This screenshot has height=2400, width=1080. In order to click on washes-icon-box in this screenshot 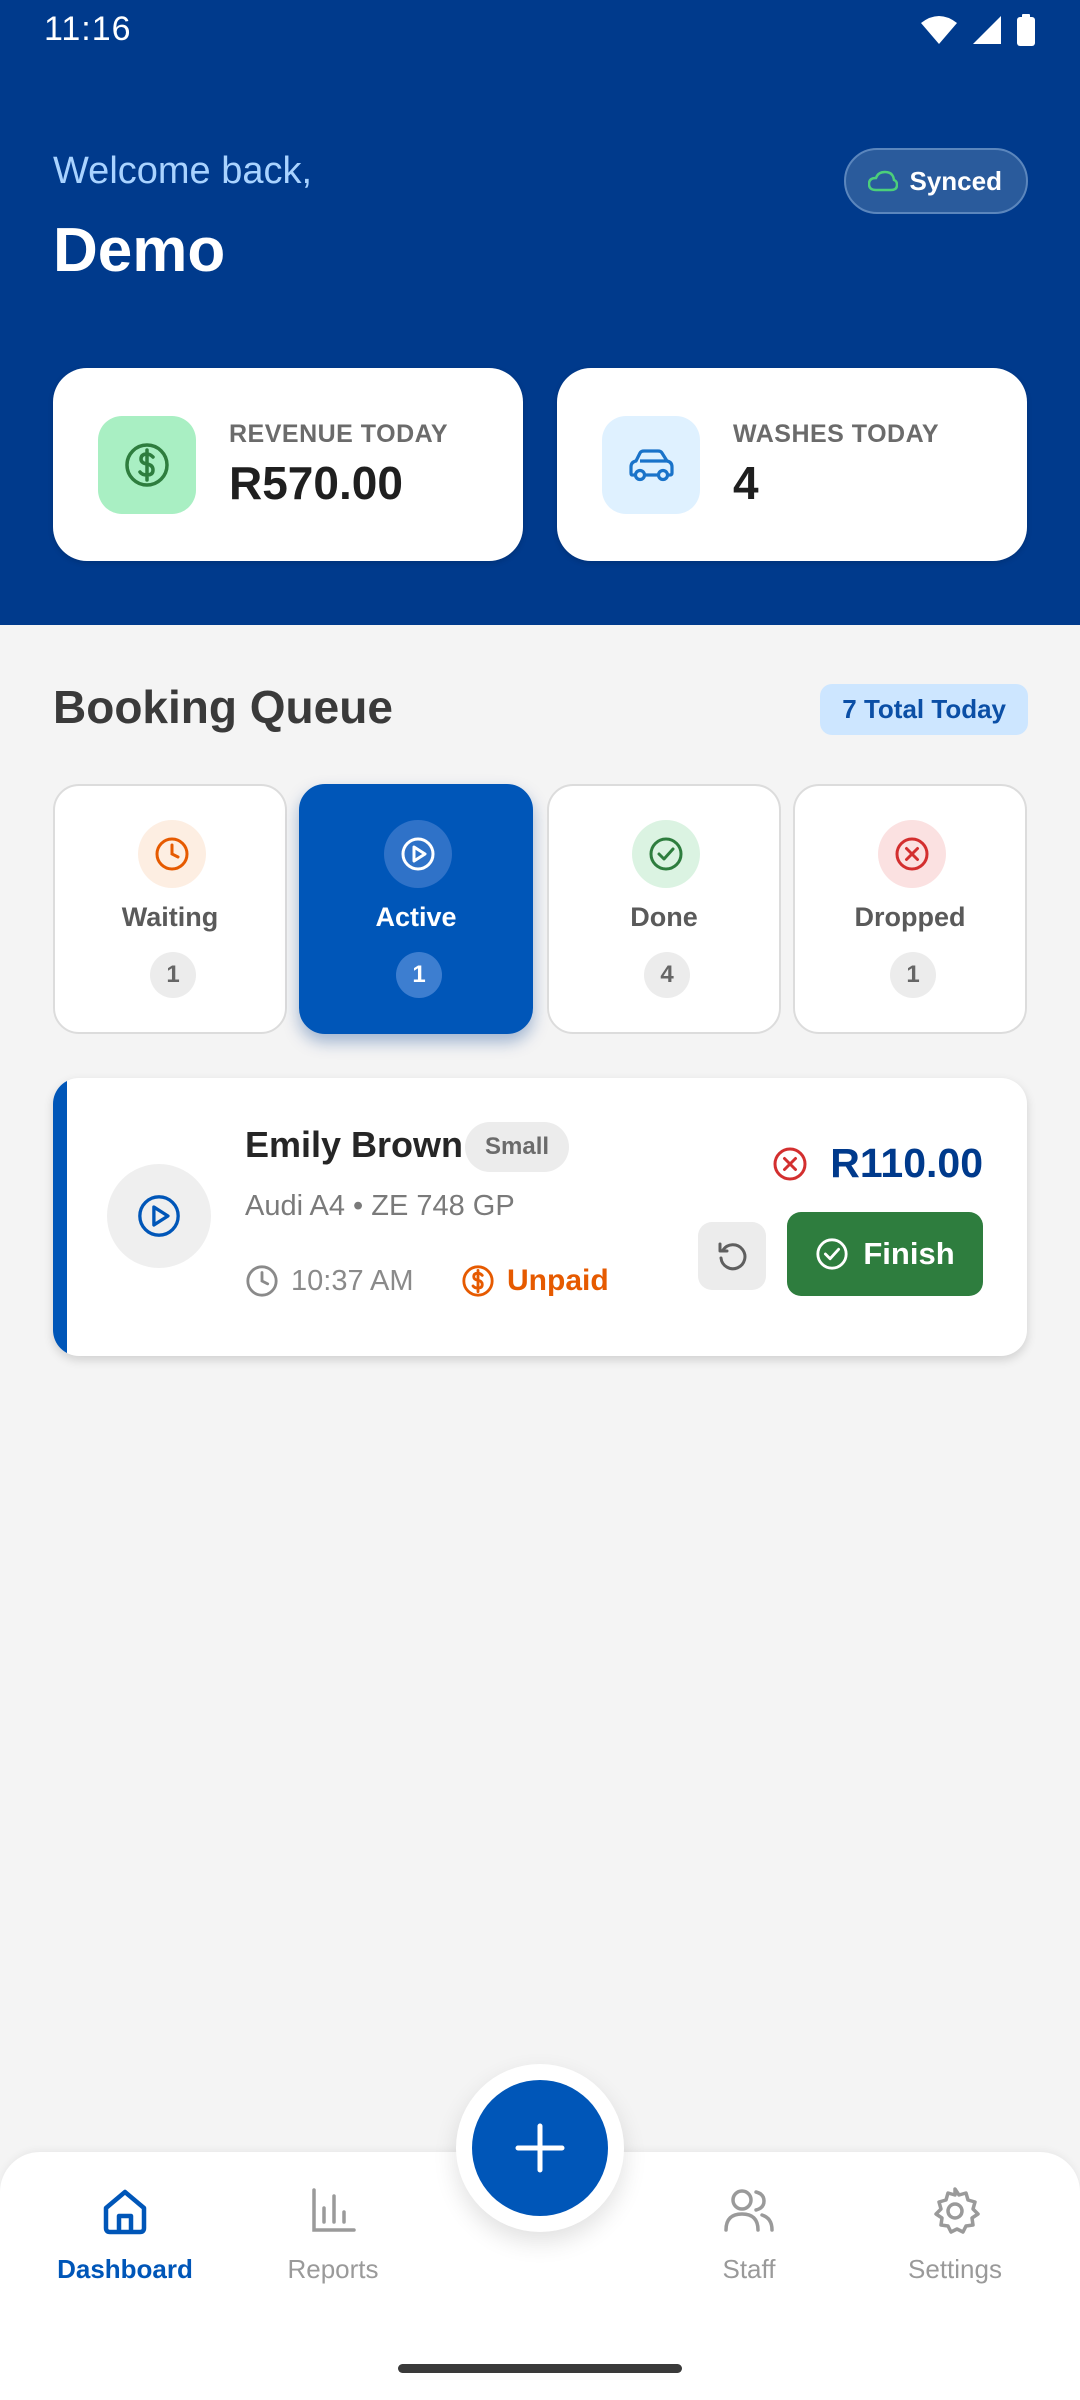, I will do `click(651, 465)`.